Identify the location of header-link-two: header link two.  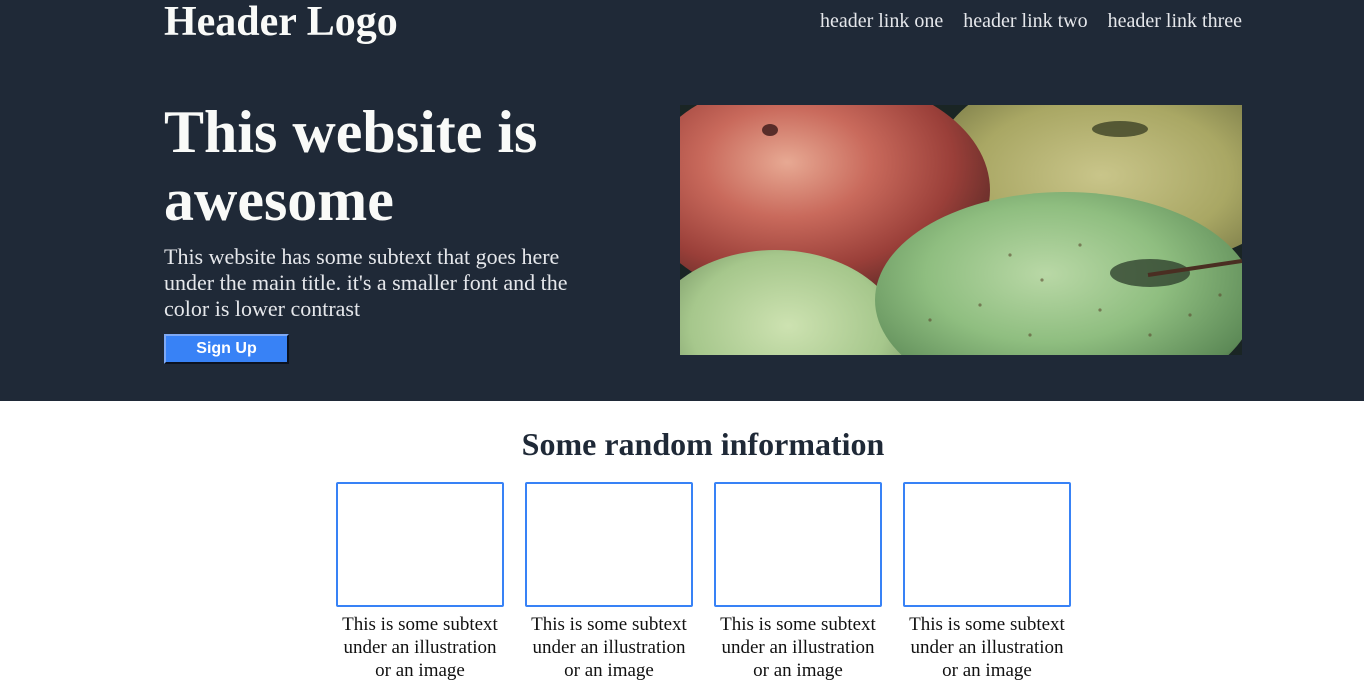
(1025, 21).